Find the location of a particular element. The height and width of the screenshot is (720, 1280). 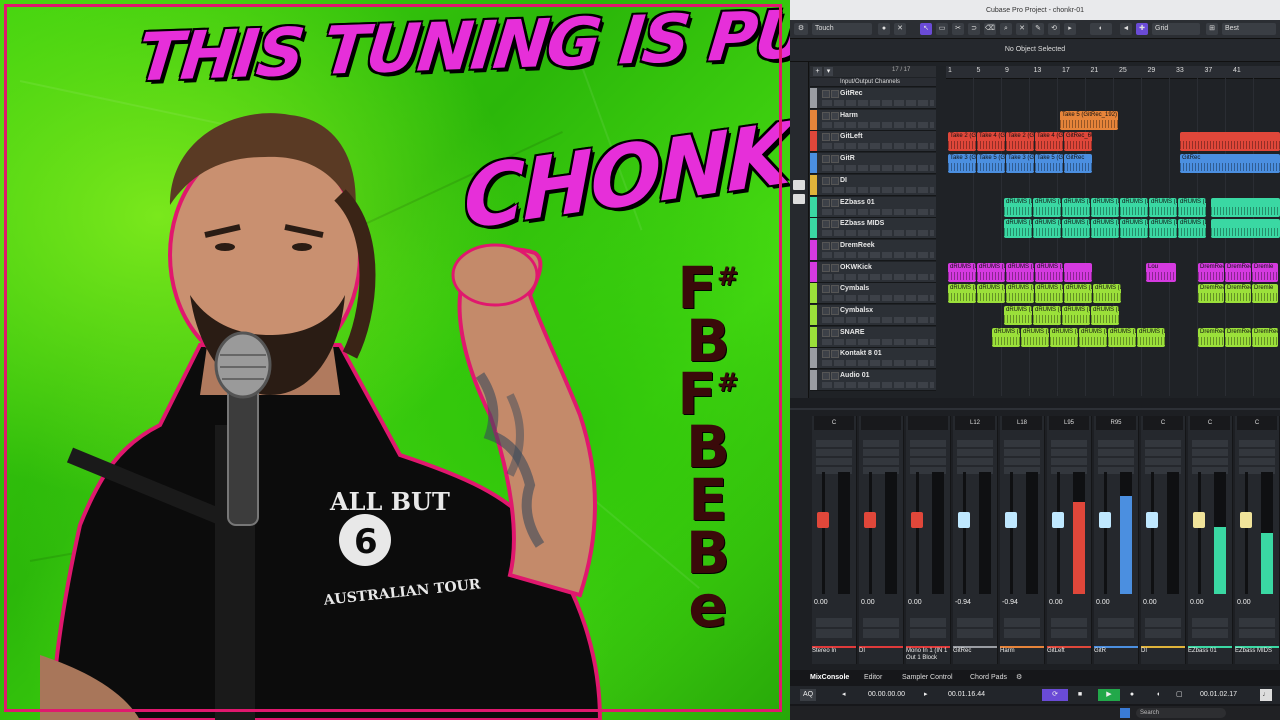

channel-strip: C 0.00 EZbass 01 is located at coordinates (1210, 540).